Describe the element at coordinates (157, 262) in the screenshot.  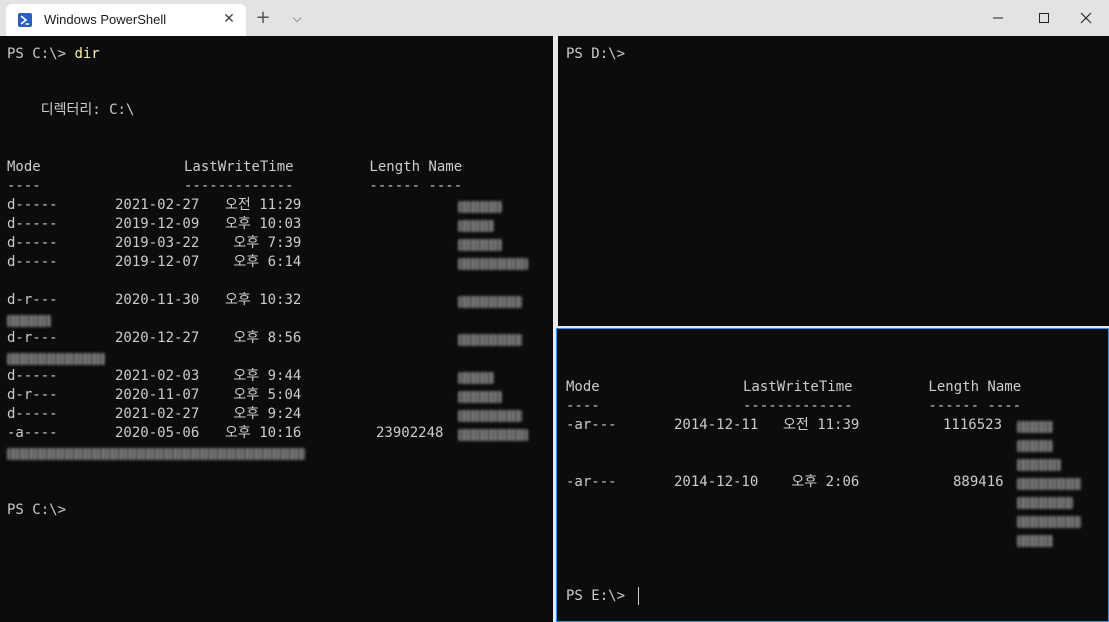
I see `row-date: 2019-12-07` at that location.